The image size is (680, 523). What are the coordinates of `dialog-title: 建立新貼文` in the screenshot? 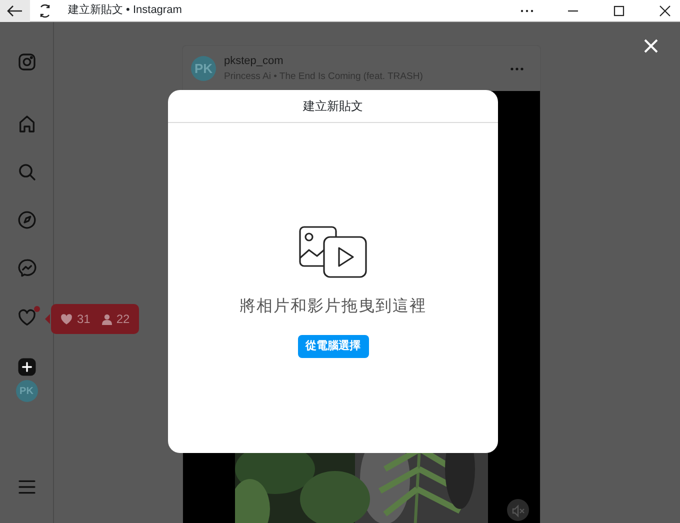 It's located at (333, 106).